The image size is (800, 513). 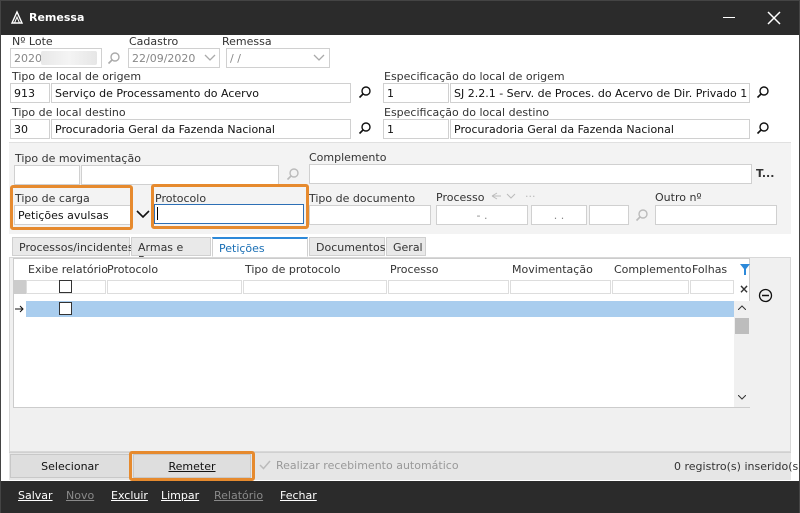 I want to click on limpar-button: Limpar, so click(x=180, y=495).